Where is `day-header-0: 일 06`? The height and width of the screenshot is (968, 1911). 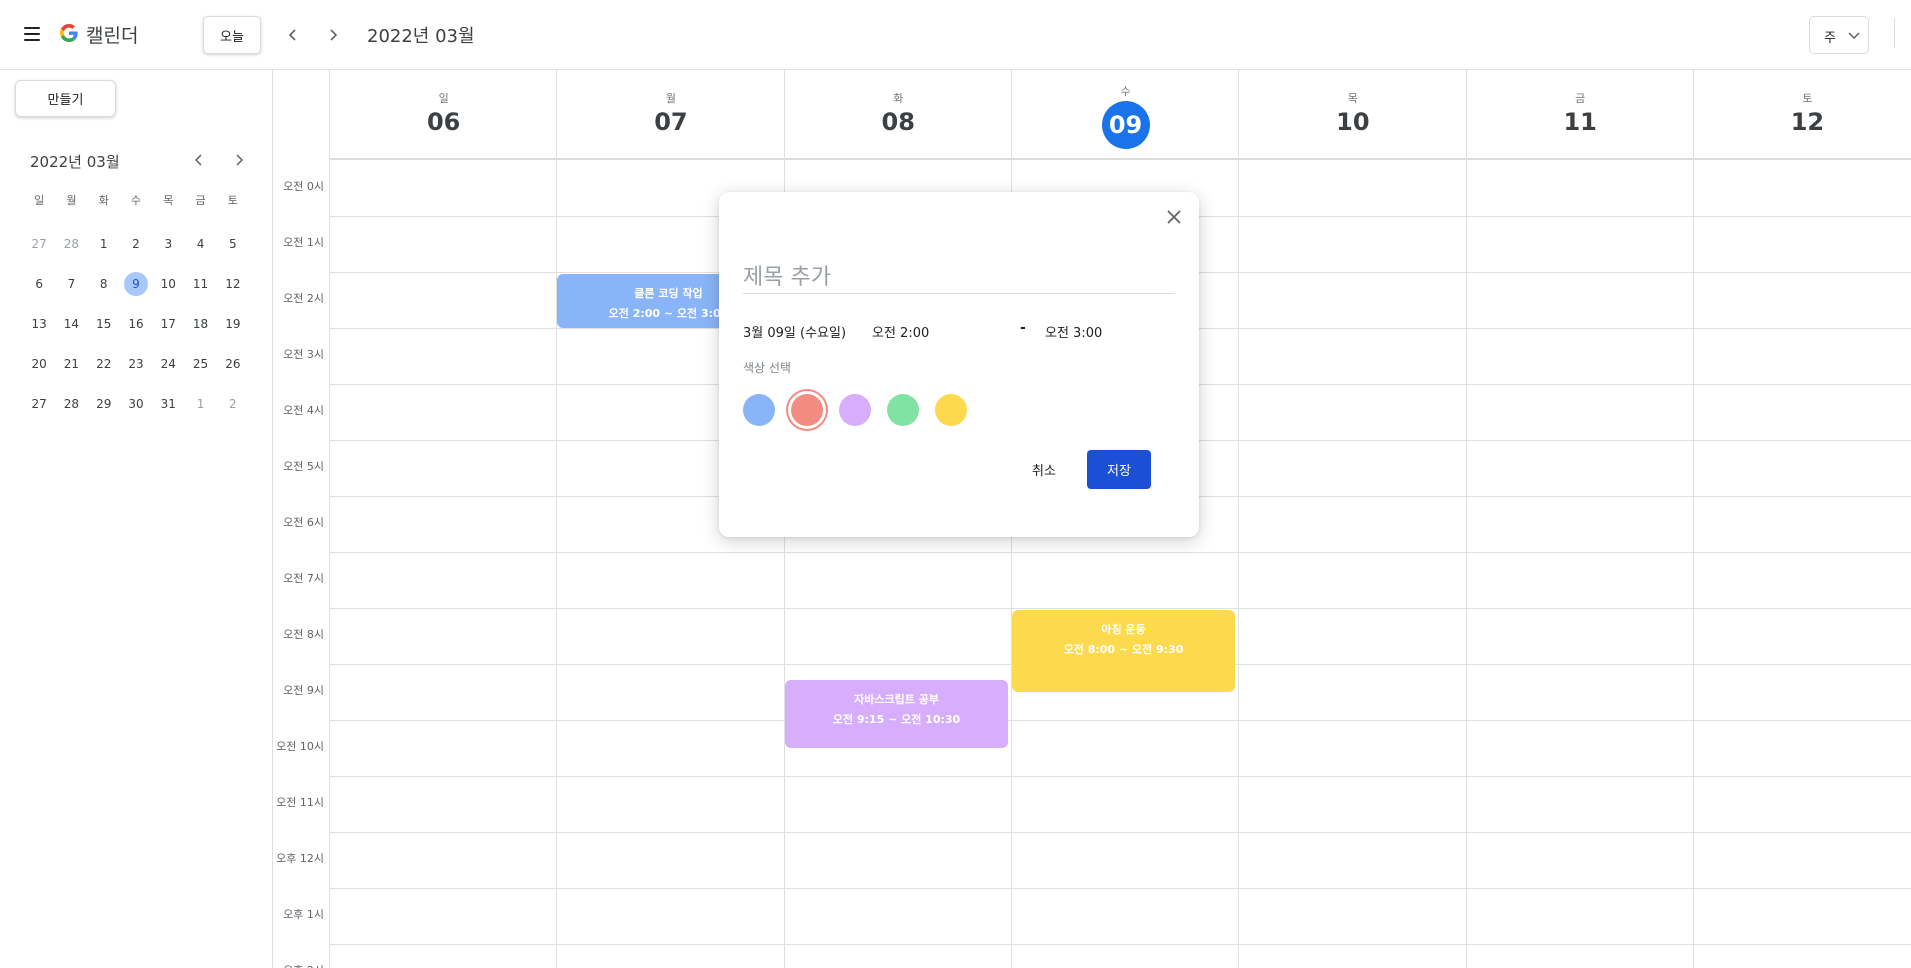 day-header-0: 일 06 is located at coordinates (443, 114).